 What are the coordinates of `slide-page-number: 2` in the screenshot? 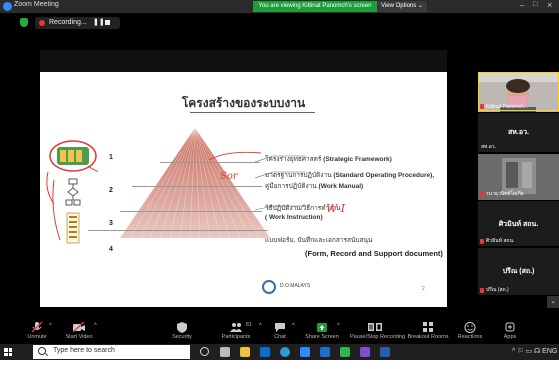 It's located at (423, 289).